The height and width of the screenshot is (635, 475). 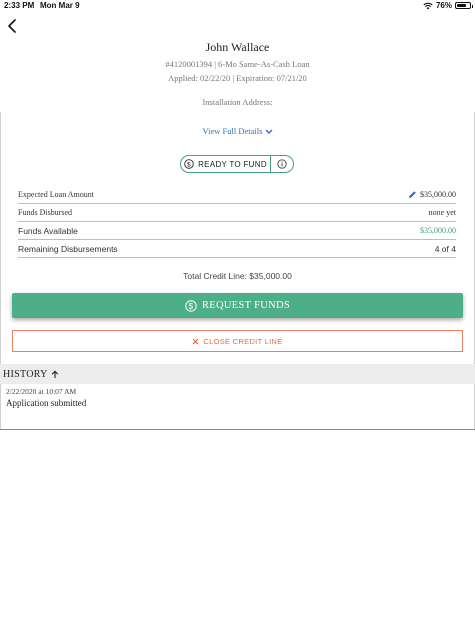 I want to click on info-icon, so click(x=282, y=164).